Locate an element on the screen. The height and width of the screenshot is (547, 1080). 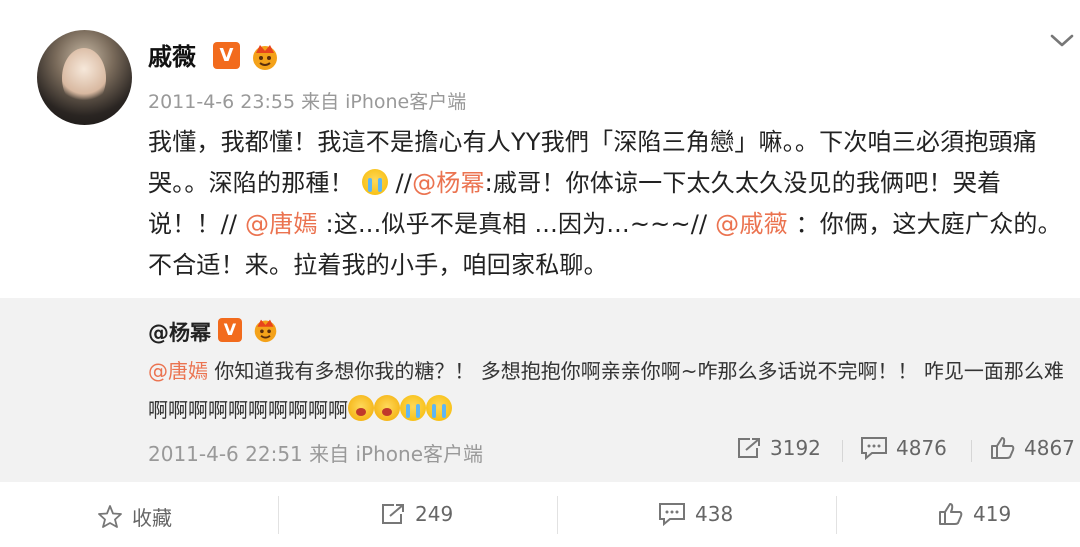
favorite-button: 收藏 is located at coordinates (134, 516).